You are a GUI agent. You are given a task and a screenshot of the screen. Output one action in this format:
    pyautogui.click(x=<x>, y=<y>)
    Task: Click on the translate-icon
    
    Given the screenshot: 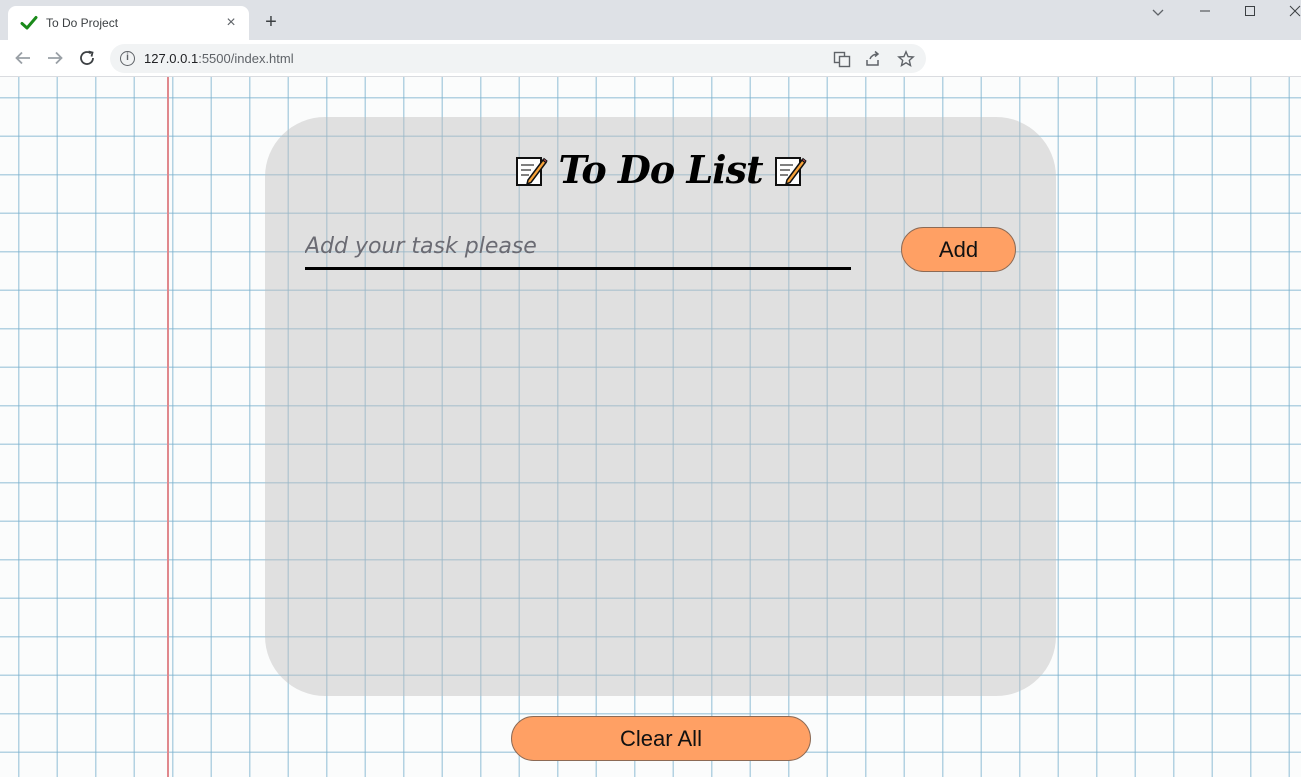 What is the action you would take?
    pyautogui.click(x=842, y=59)
    